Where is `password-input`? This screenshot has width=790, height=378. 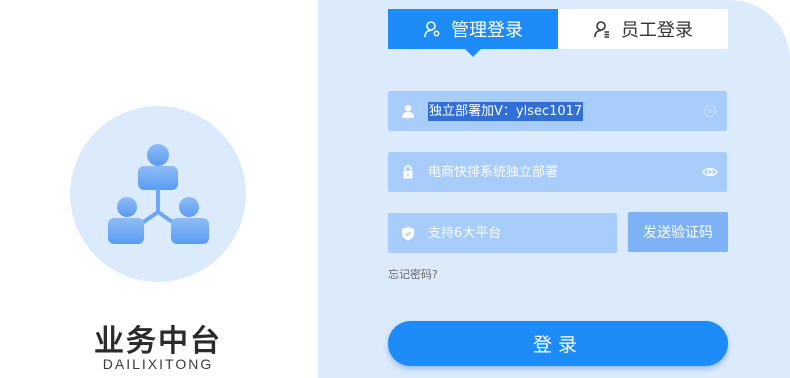 password-input is located at coordinates (560, 172).